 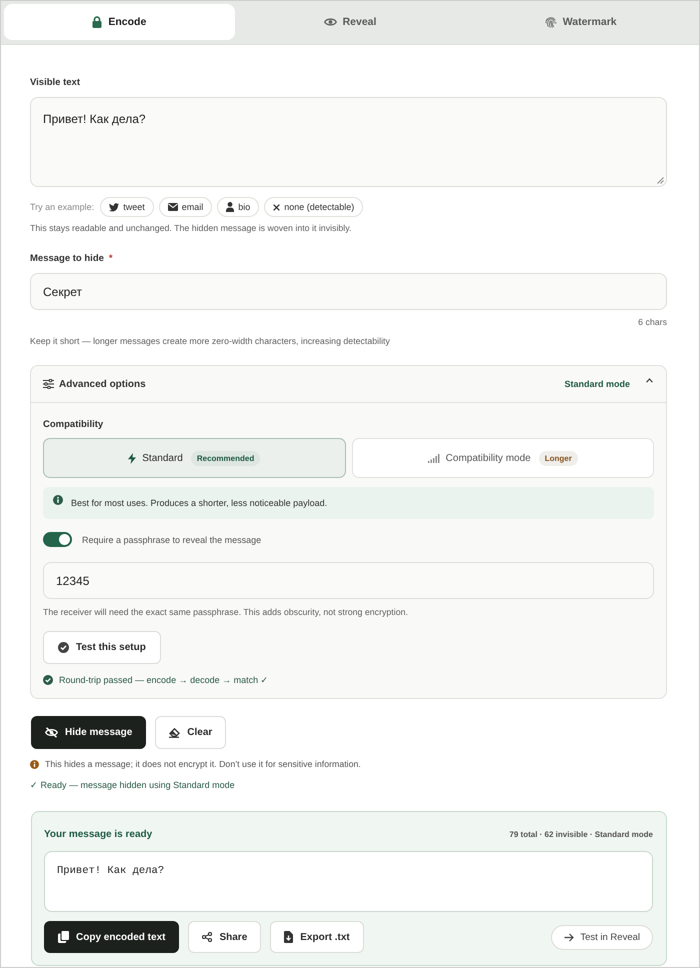 I want to click on clear-button: Clear, so click(x=190, y=732).